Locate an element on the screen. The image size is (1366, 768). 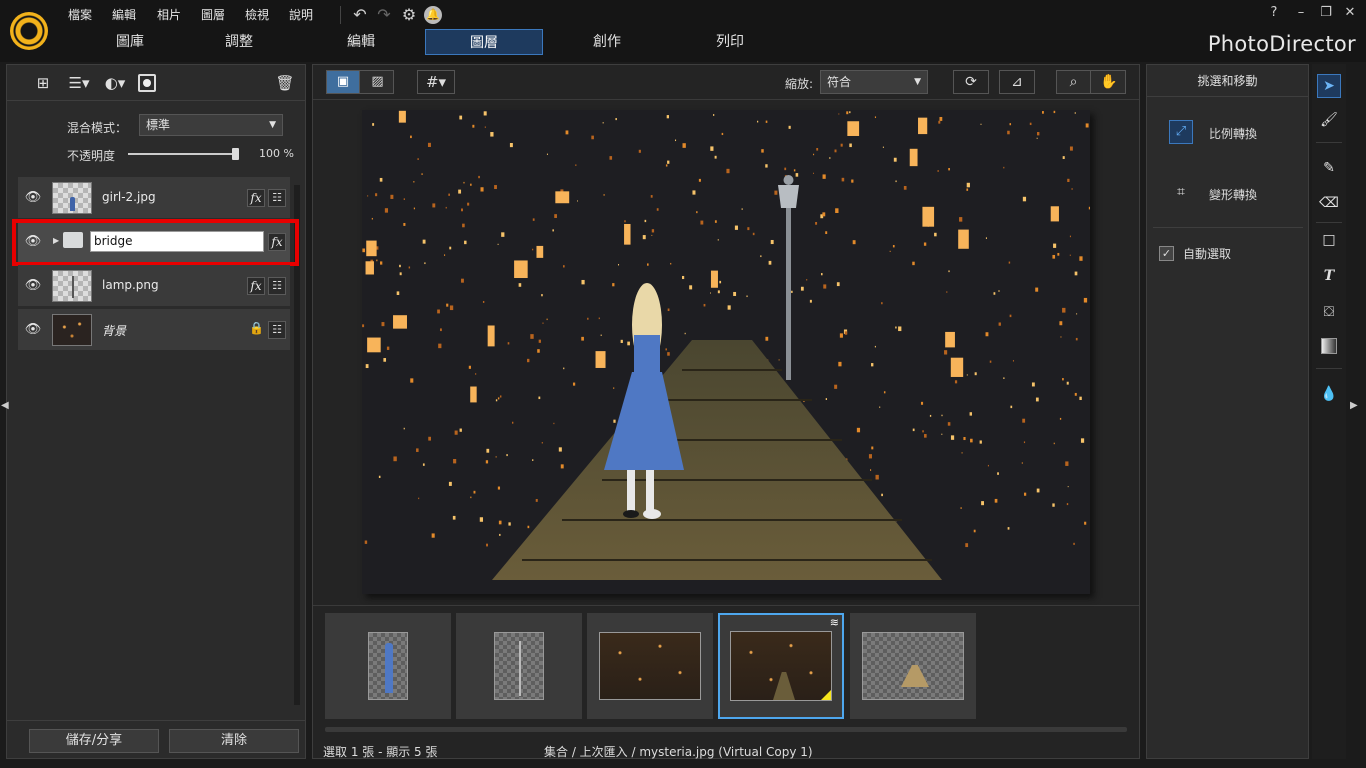
gradient-icon is located at coordinates (1329, 346).